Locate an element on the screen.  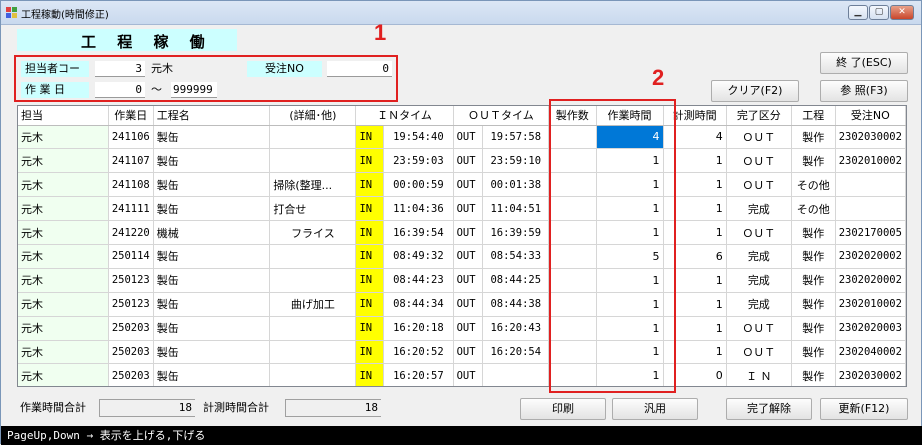
maximize-icon: ▢ is located at coordinates (879, 12).